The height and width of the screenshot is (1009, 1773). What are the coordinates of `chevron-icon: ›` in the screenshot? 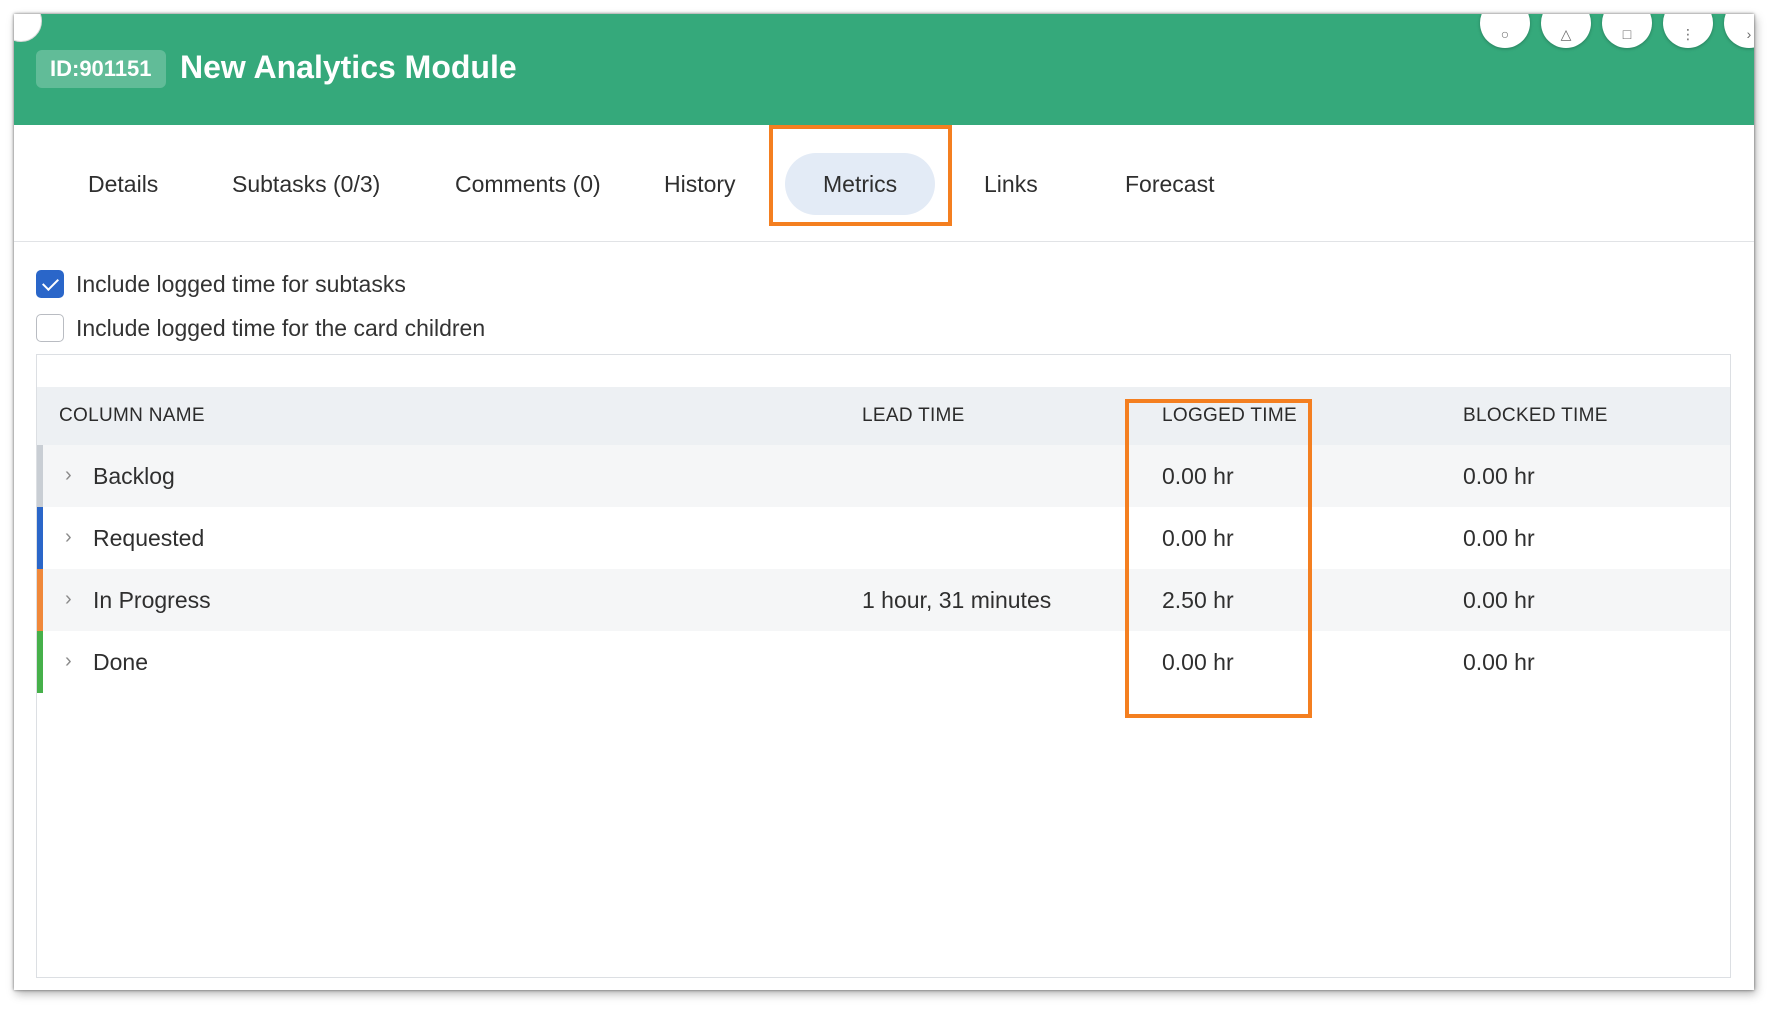 It's located at (1739, 31).